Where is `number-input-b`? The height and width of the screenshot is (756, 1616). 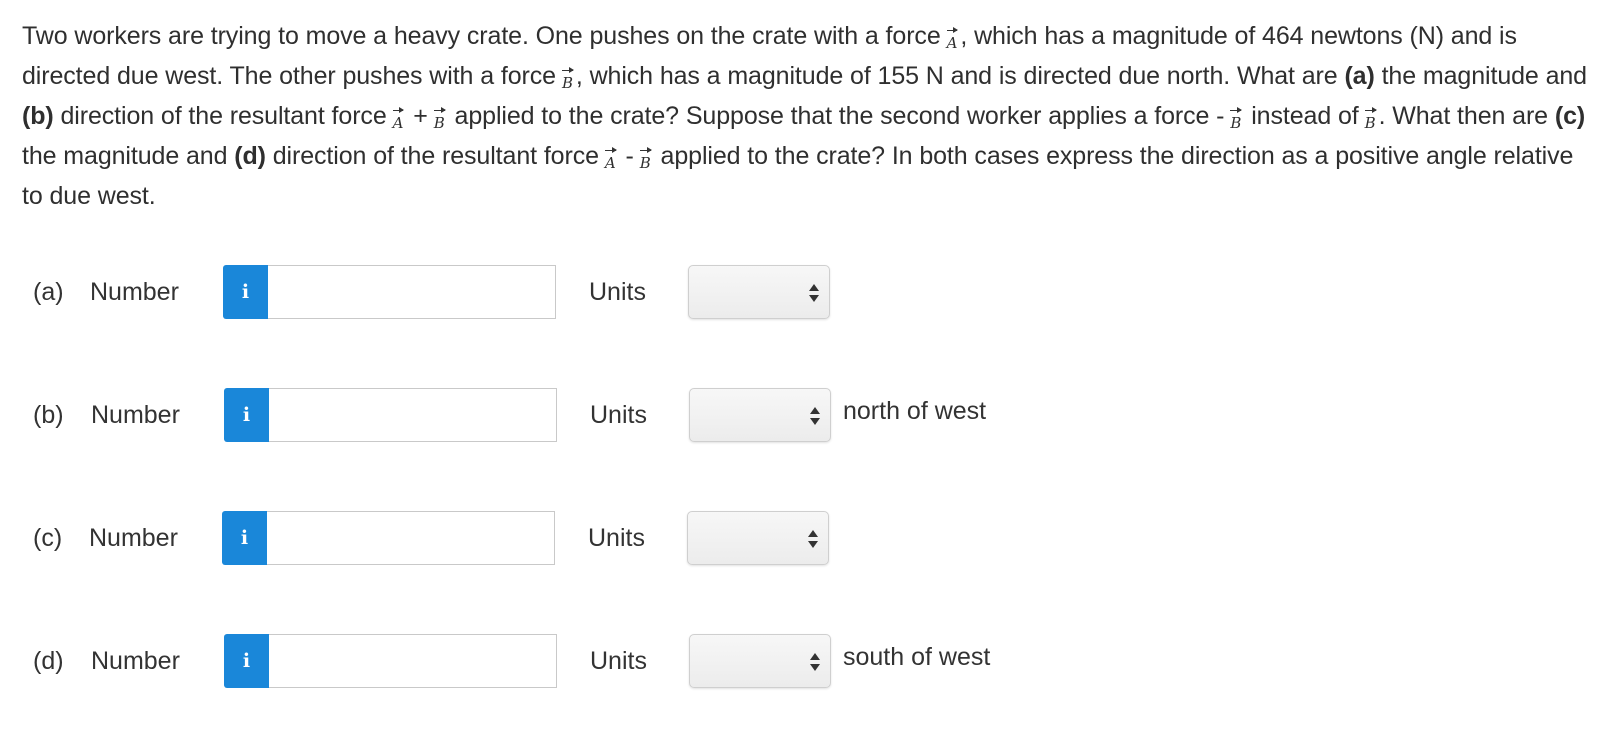
number-input-b is located at coordinates (413, 415).